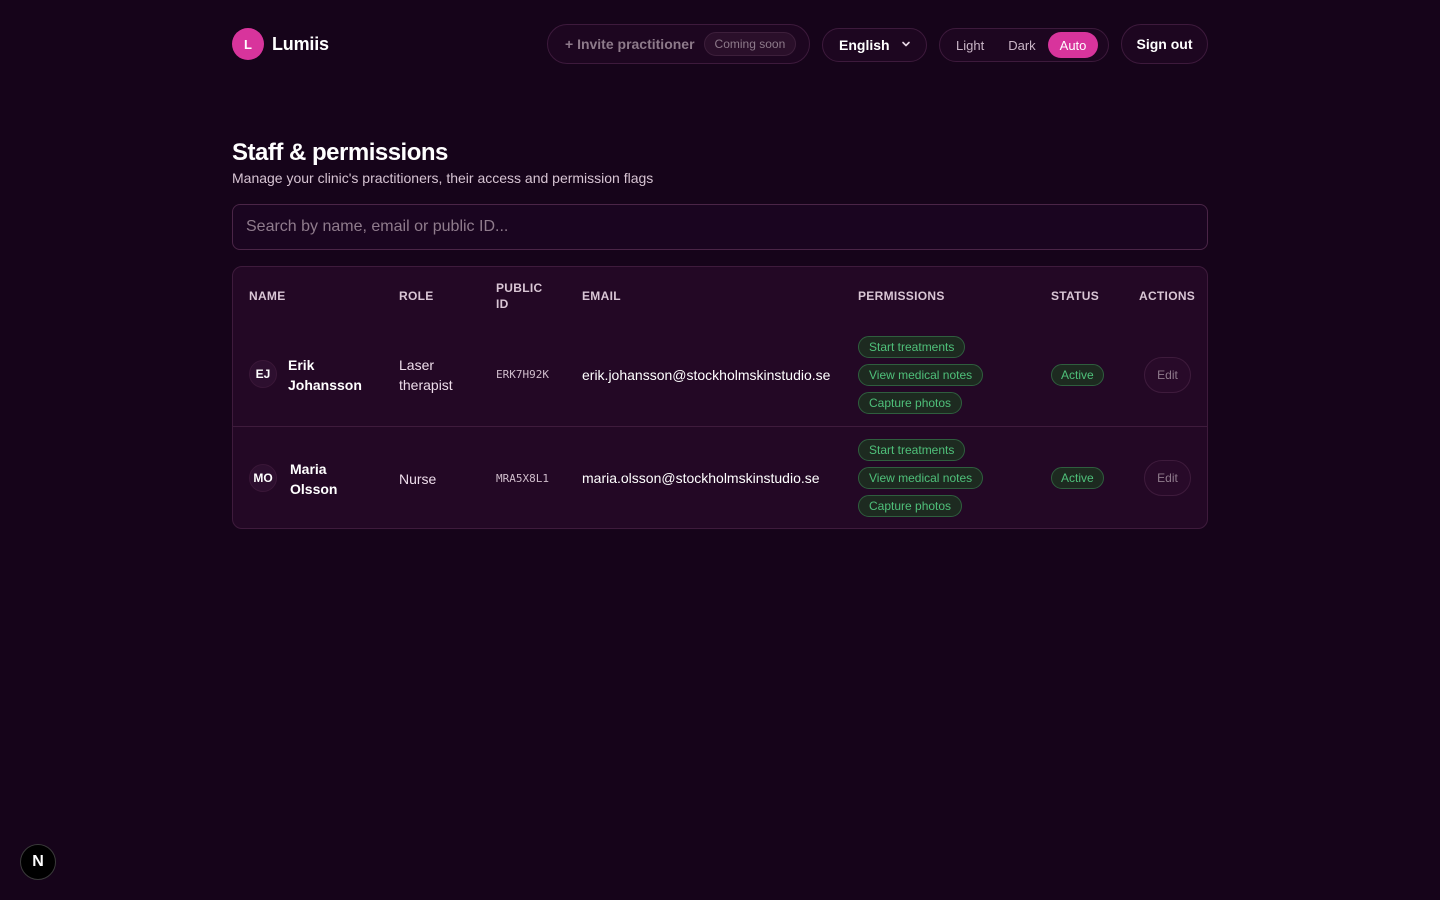 This screenshot has height=900, width=1440. Describe the element at coordinates (630, 44) in the screenshot. I see `invite-practitioner-label: + Invite practitioner` at that location.